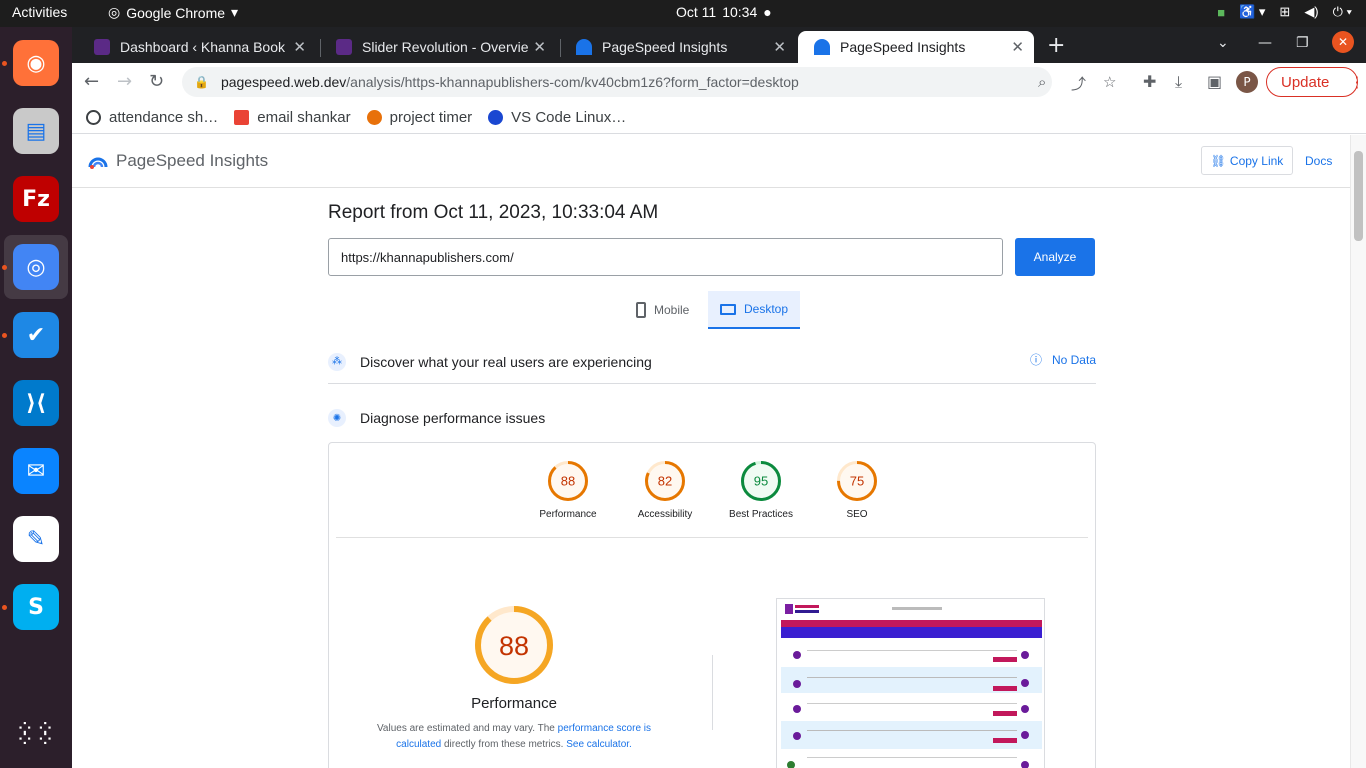  Describe the element at coordinates (1247, 82) in the screenshot. I see `profile-avatar: P` at that location.